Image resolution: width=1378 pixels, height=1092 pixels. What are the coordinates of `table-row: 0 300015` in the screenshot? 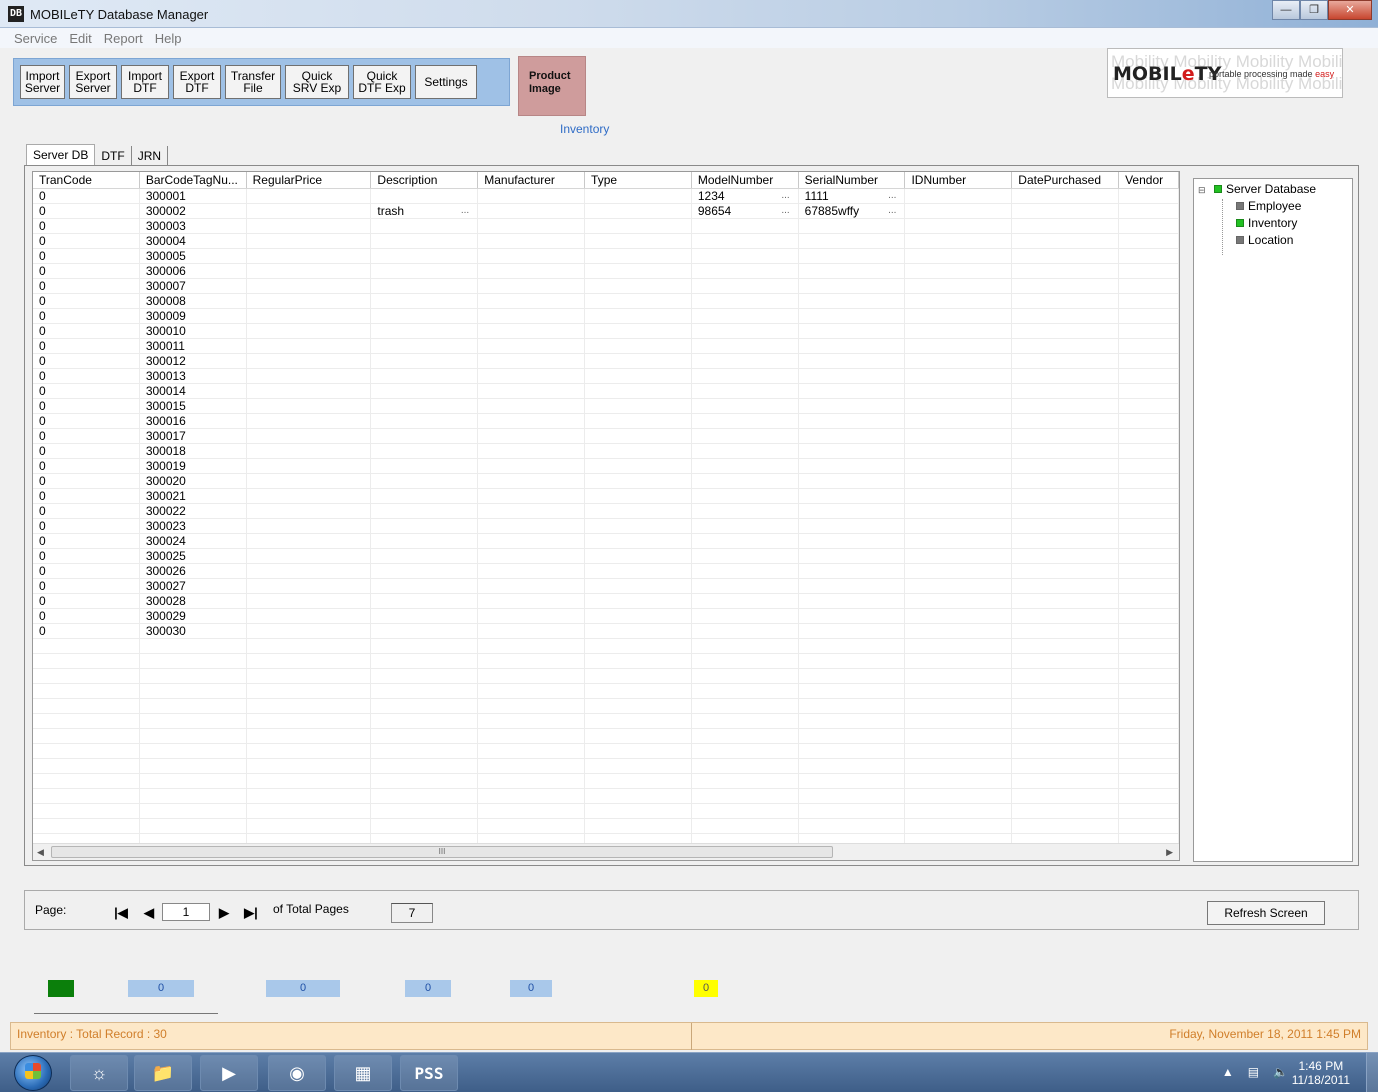 It's located at (606, 406).